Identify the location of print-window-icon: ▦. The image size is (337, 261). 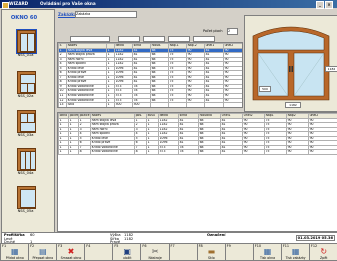
(268, 251).